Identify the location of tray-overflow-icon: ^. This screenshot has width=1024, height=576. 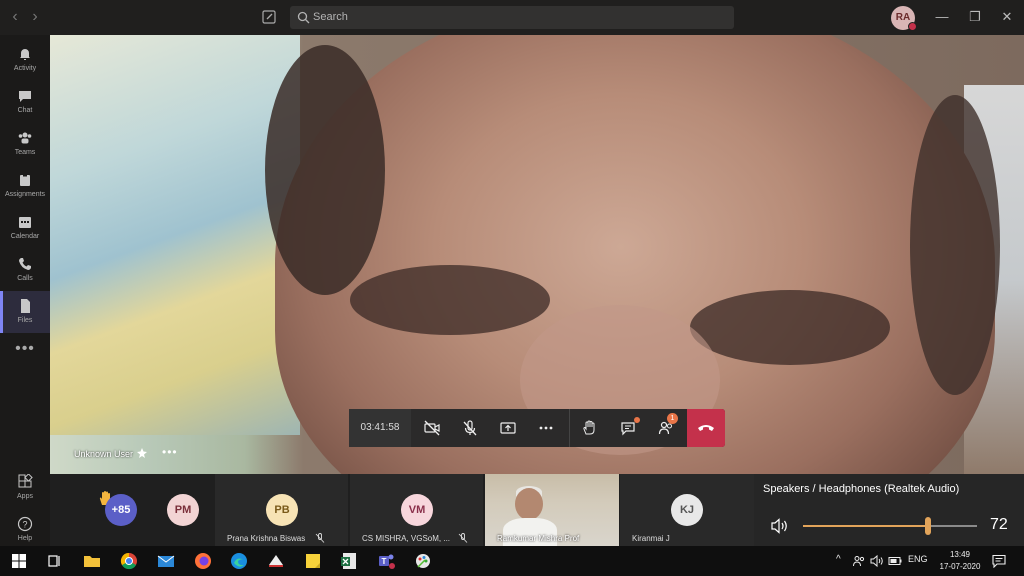
(838, 559).